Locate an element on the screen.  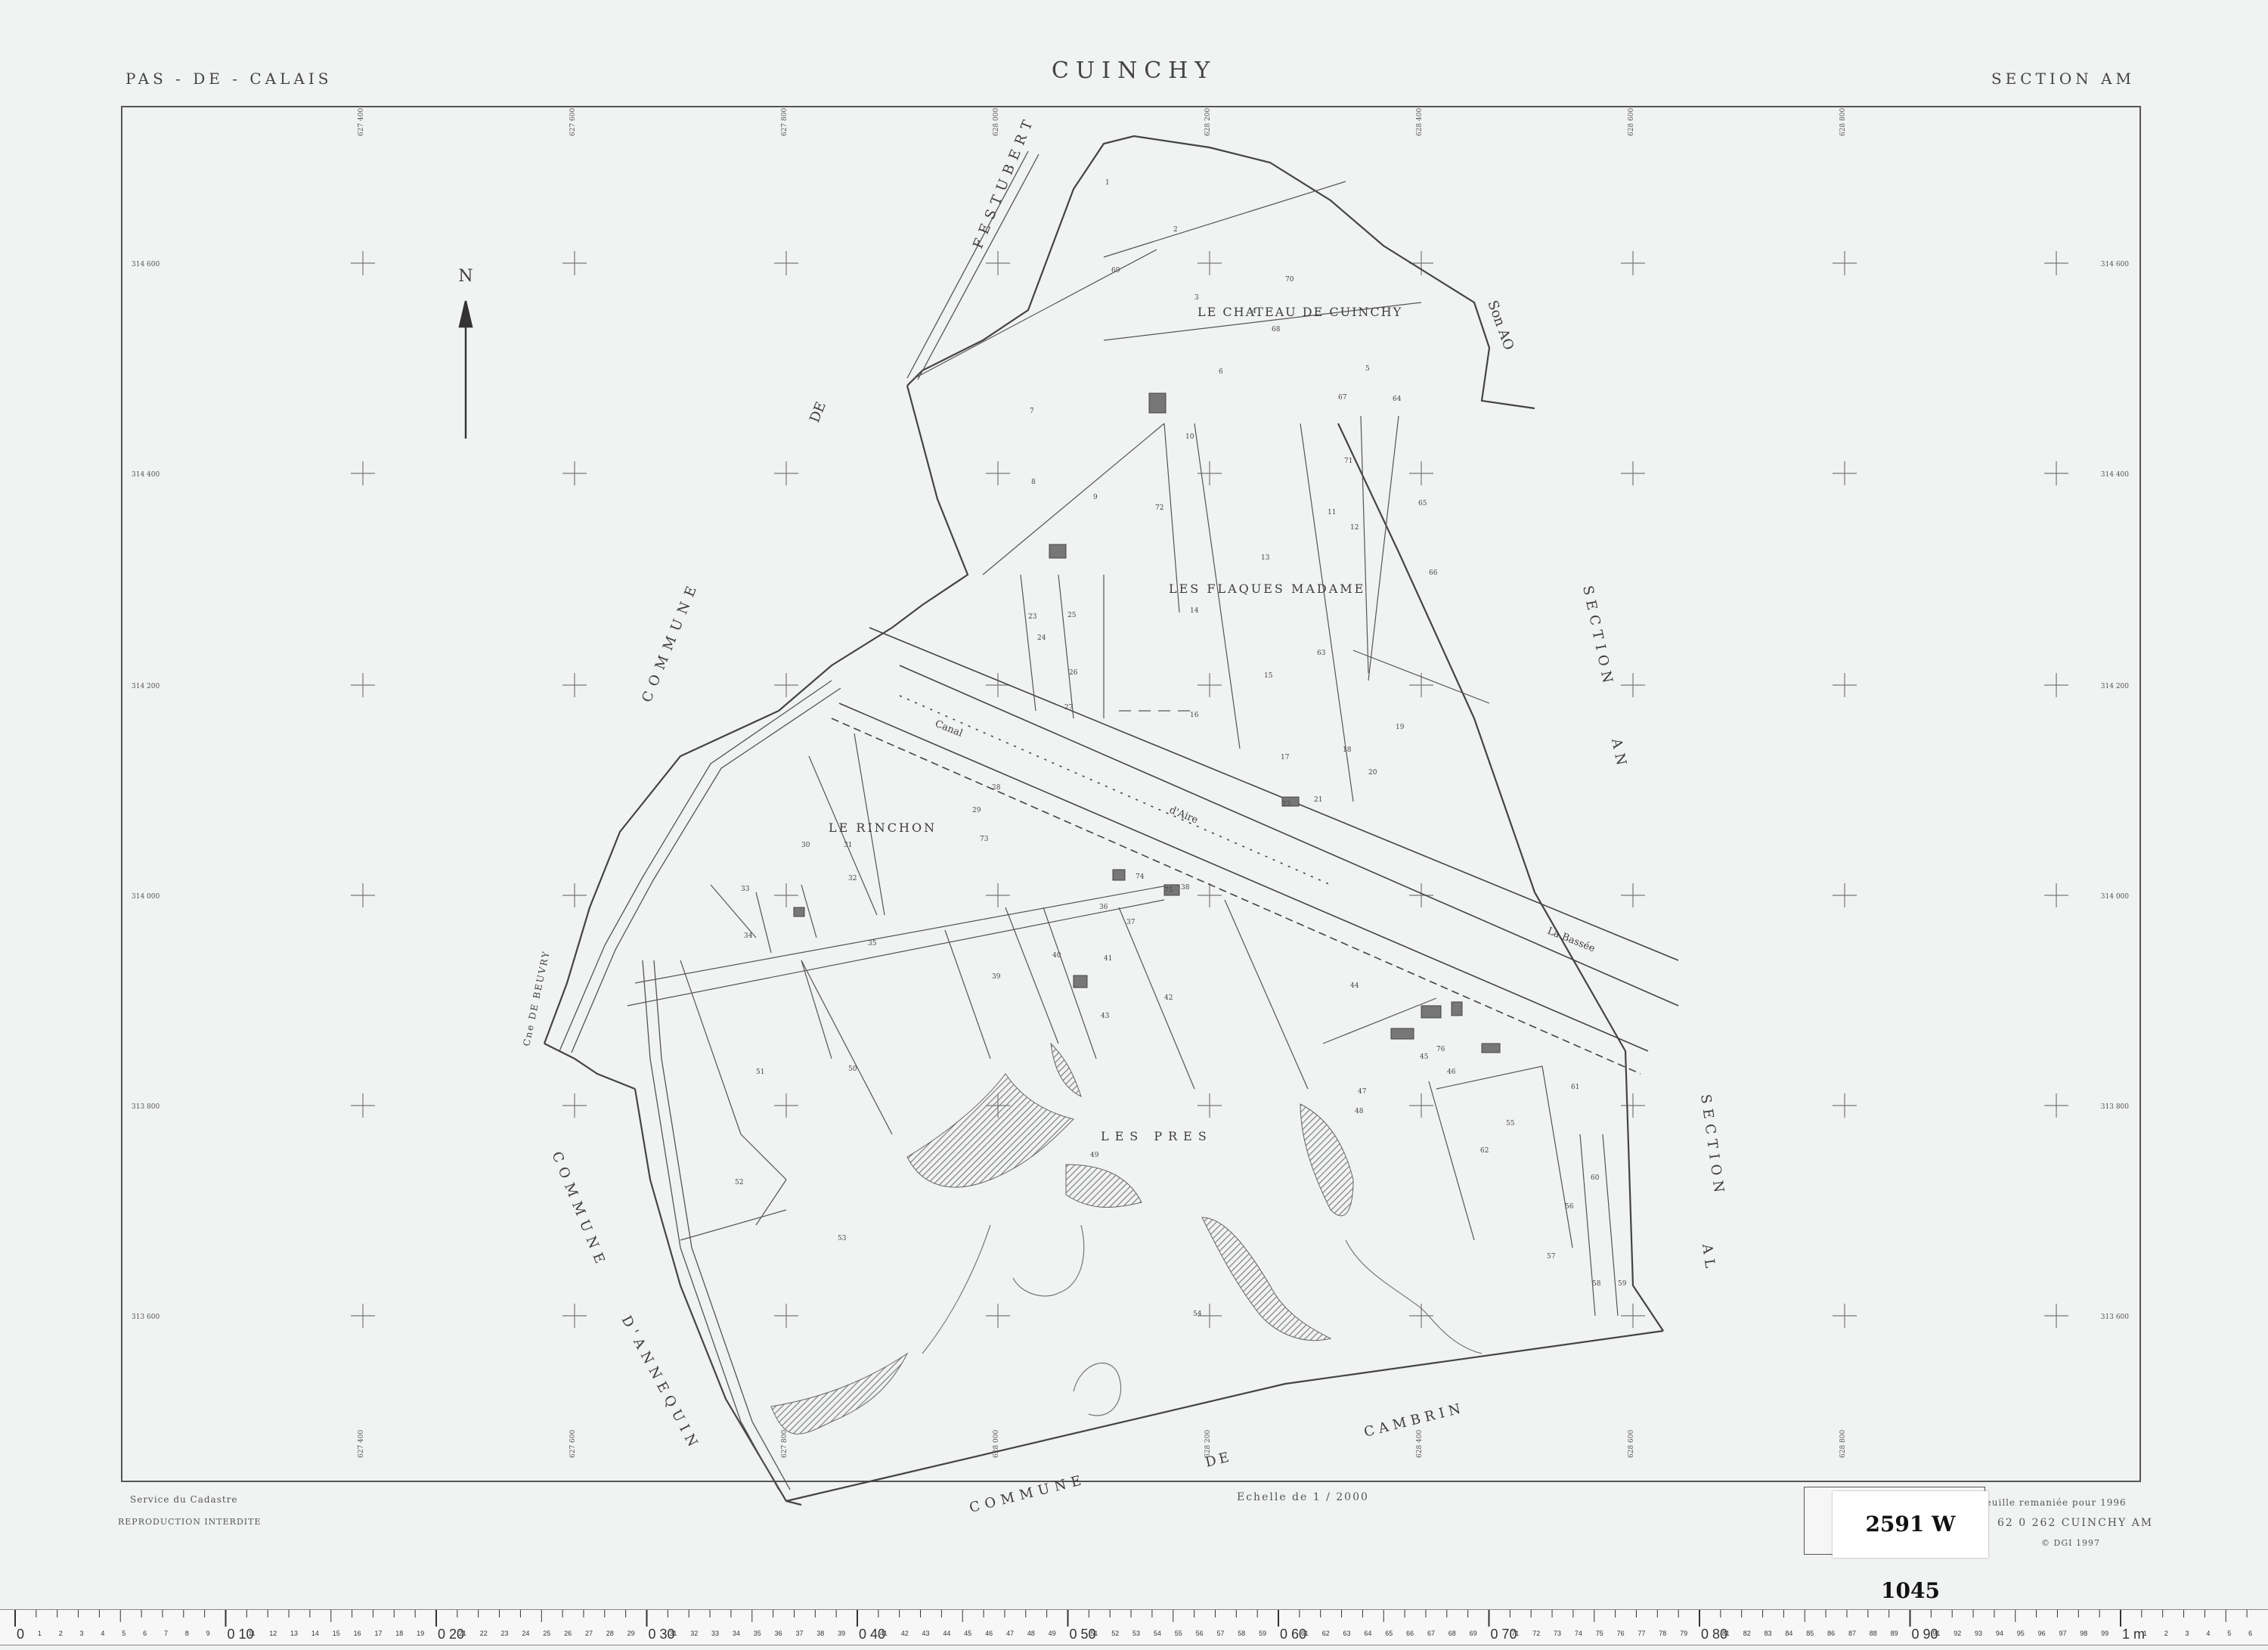
parcel-number: 35 is located at coordinates (873, 944).